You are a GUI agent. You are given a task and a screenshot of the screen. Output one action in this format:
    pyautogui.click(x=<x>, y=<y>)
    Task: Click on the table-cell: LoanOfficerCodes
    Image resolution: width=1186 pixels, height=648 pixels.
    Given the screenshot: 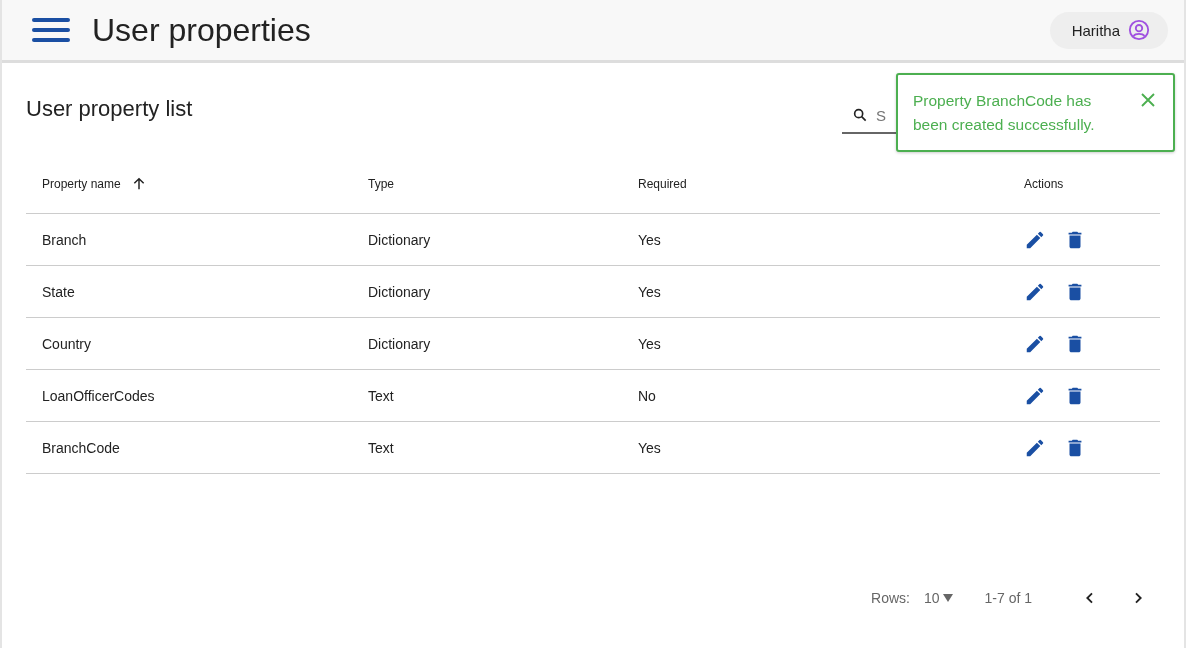 What is the action you would take?
    pyautogui.click(x=98, y=395)
    